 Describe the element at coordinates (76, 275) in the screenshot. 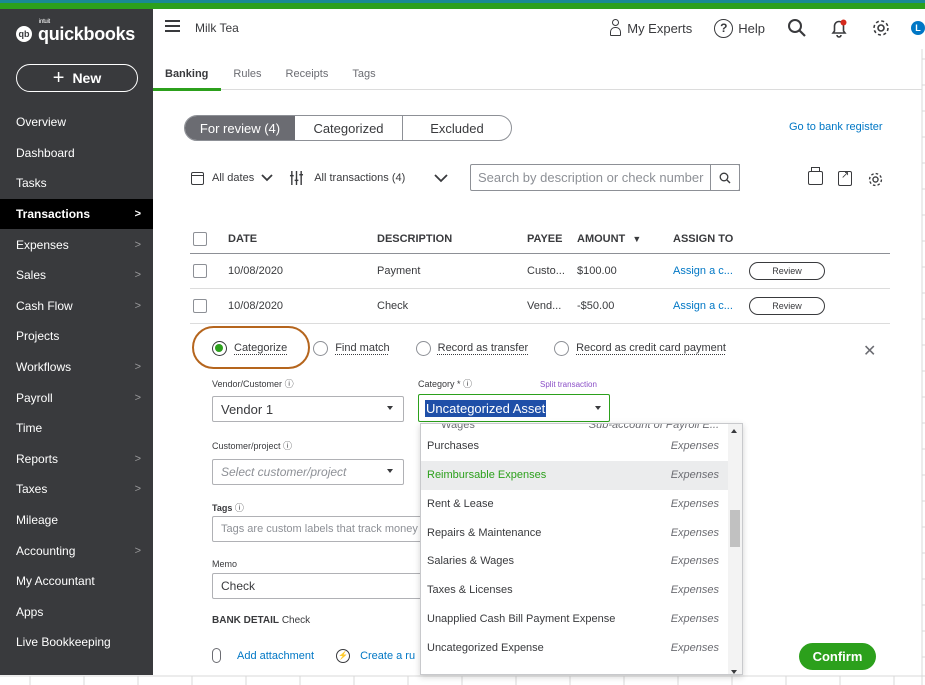

I see `sidebar-item-sales: Sales >` at that location.